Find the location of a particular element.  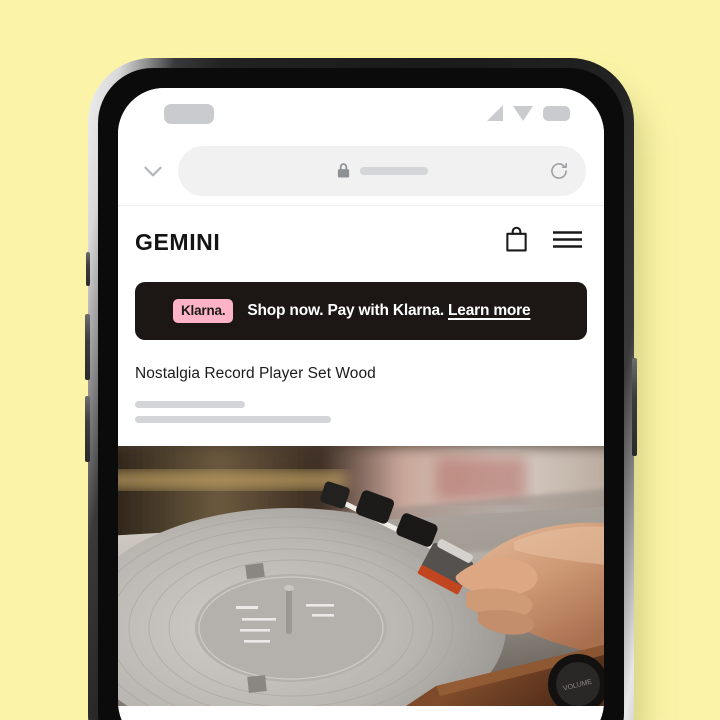

wifi-icon is located at coordinates (523, 113).